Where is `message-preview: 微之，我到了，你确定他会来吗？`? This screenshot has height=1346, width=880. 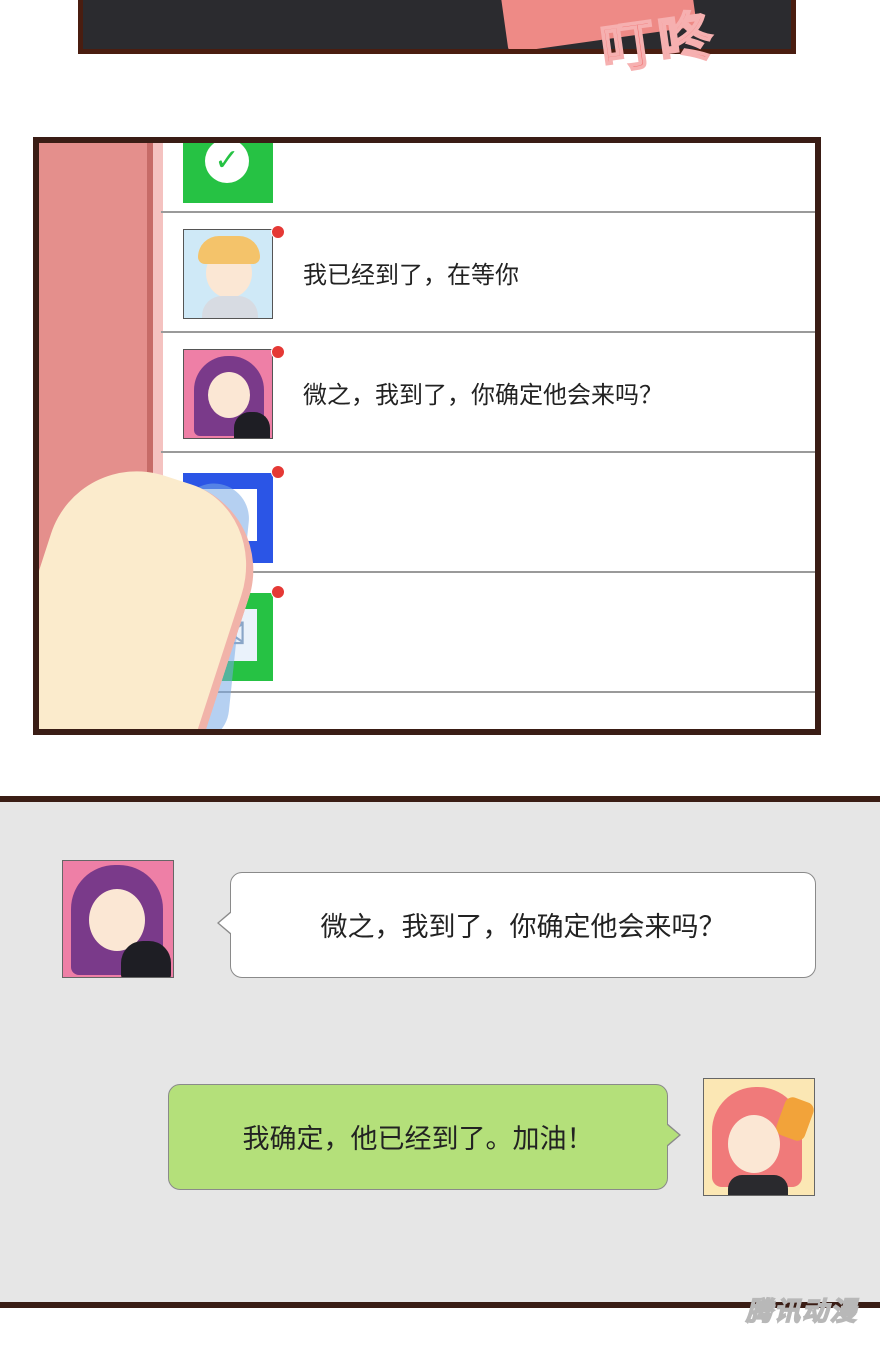 message-preview: 微之，我到了，你确定他会来吗？ is located at coordinates (483, 395).